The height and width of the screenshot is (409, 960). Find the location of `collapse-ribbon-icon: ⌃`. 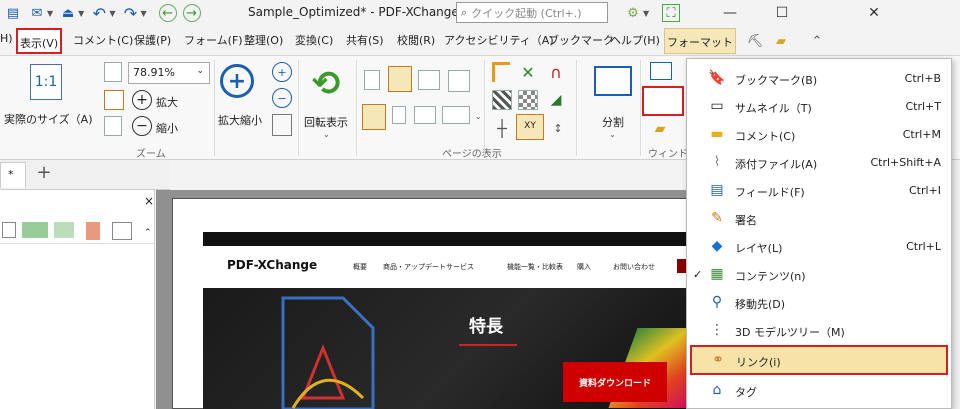

collapse-ribbon-icon: ⌃ is located at coordinates (817, 41).